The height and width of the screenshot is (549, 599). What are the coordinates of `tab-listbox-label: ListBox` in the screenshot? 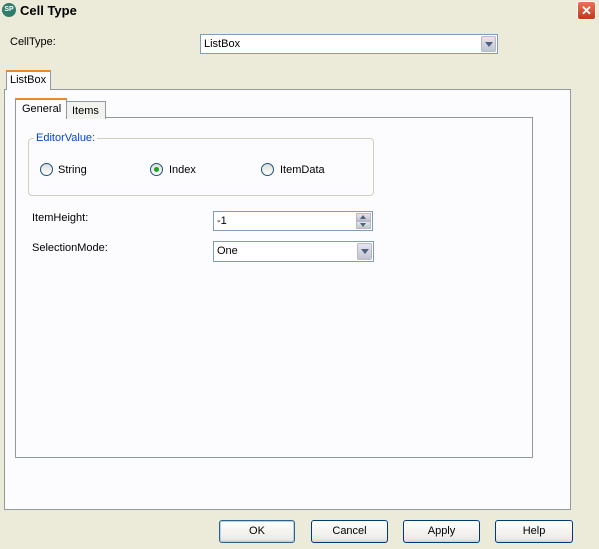 It's located at (28, 80).